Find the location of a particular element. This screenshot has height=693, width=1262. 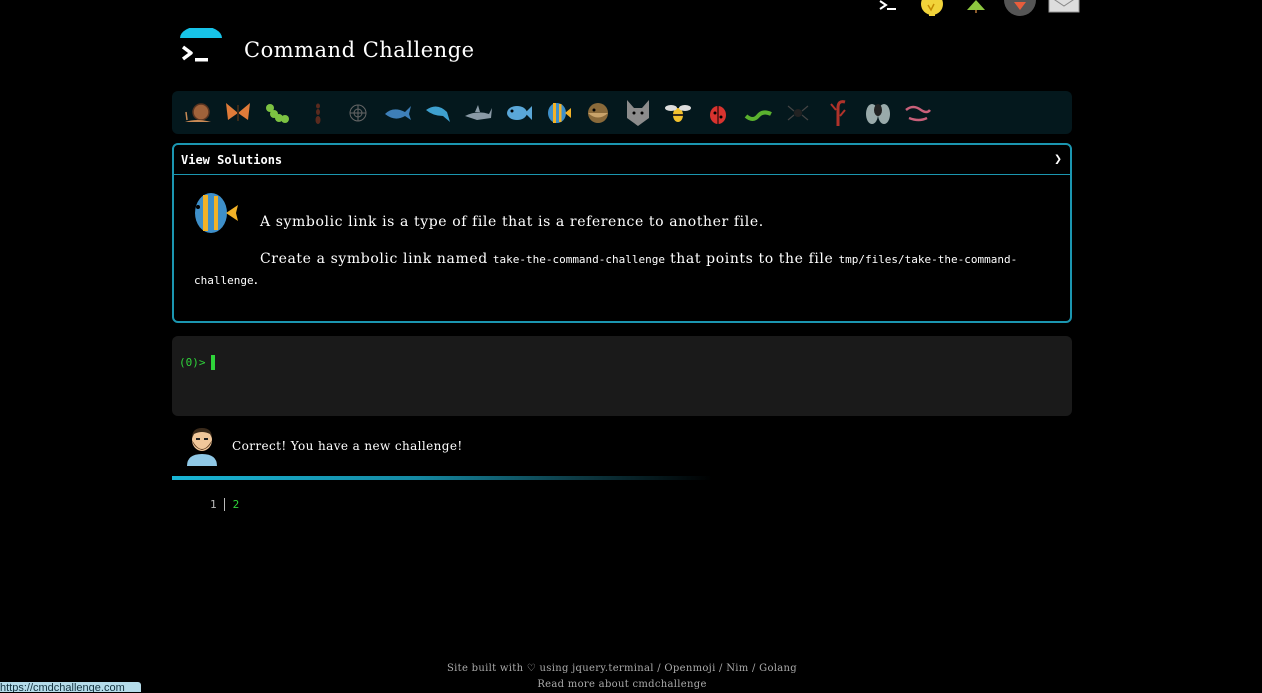

view-solutions-label: View Solutions is located at coordinates (232, 159).